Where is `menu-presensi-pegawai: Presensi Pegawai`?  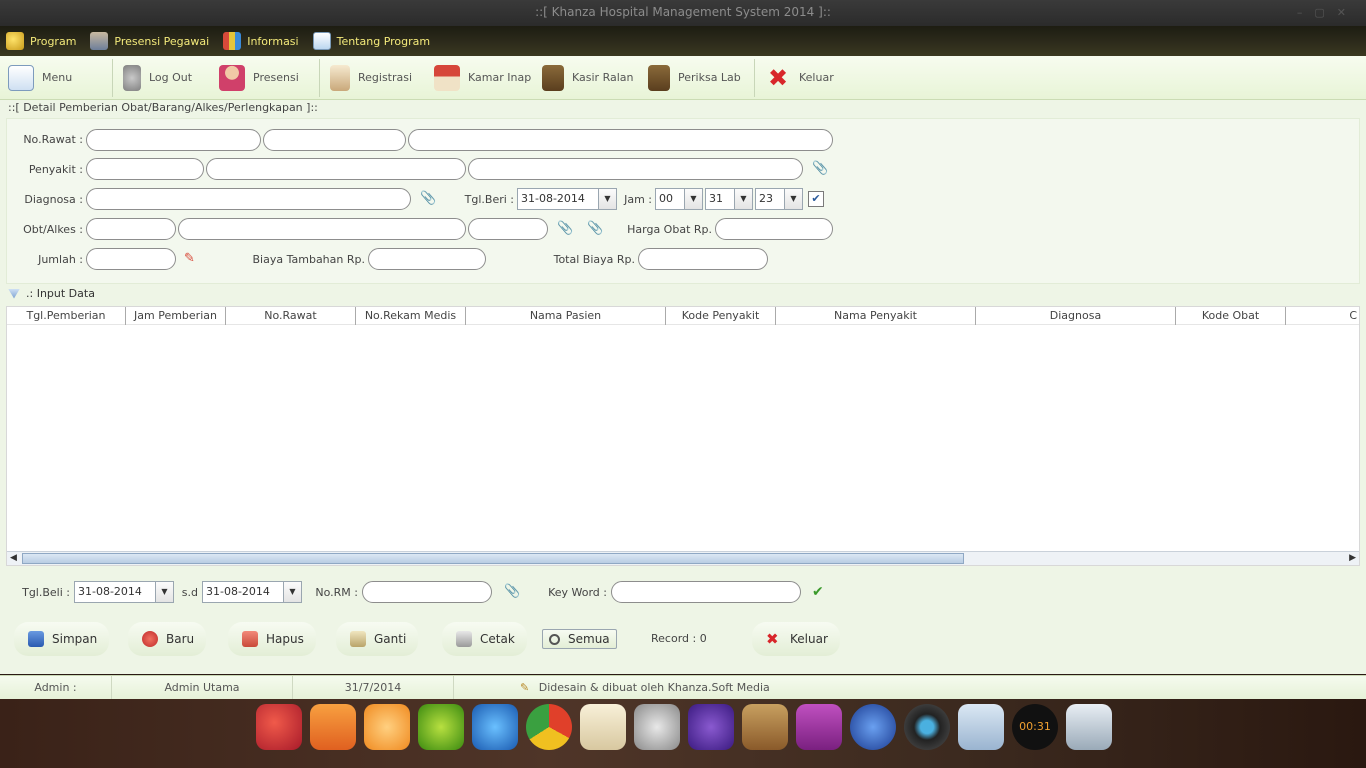
menu-presensi-pegawai: Presensi Pegawai is located at coordinates (149, 41).